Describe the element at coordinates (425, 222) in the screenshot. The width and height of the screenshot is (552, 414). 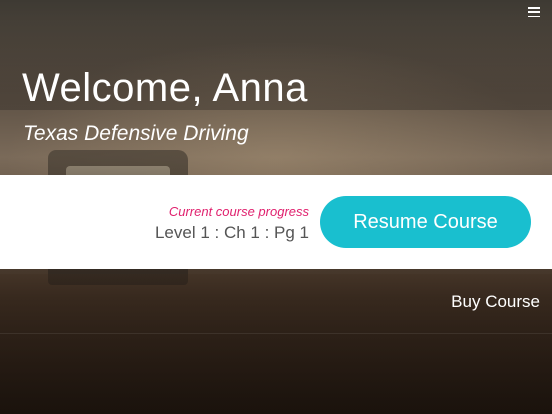
I see `resume-course-button: Resume Course` at that location.